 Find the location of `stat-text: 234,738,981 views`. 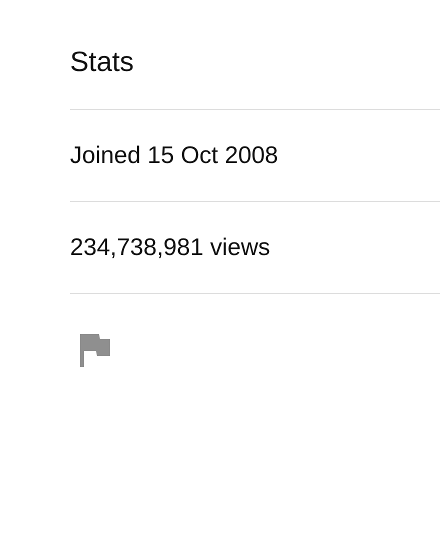

stat-text: 234,738,981 views is located at coordinates (170, 248).